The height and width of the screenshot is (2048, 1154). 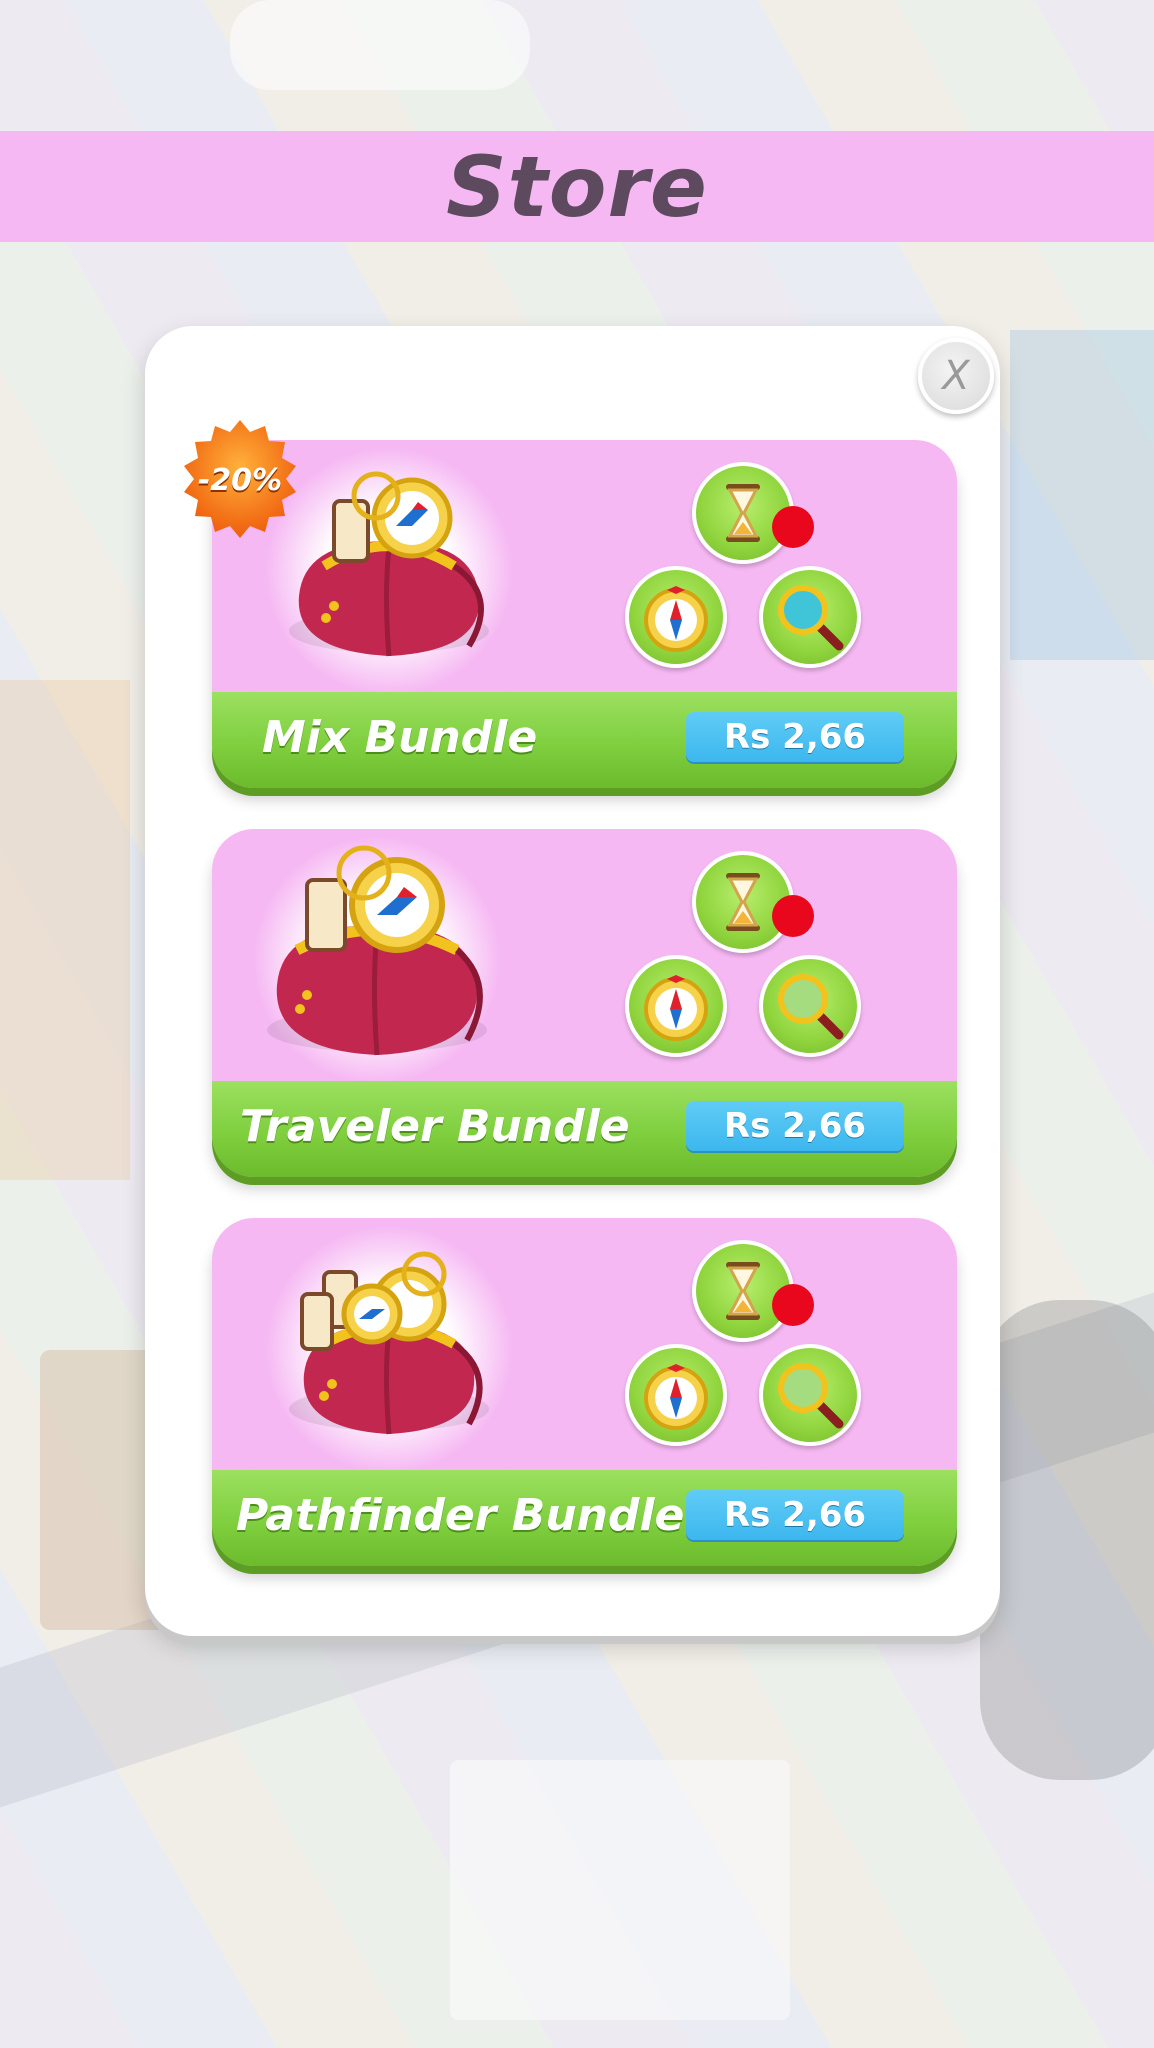 I want to click on background-cloud, so click(x=380, y=45).